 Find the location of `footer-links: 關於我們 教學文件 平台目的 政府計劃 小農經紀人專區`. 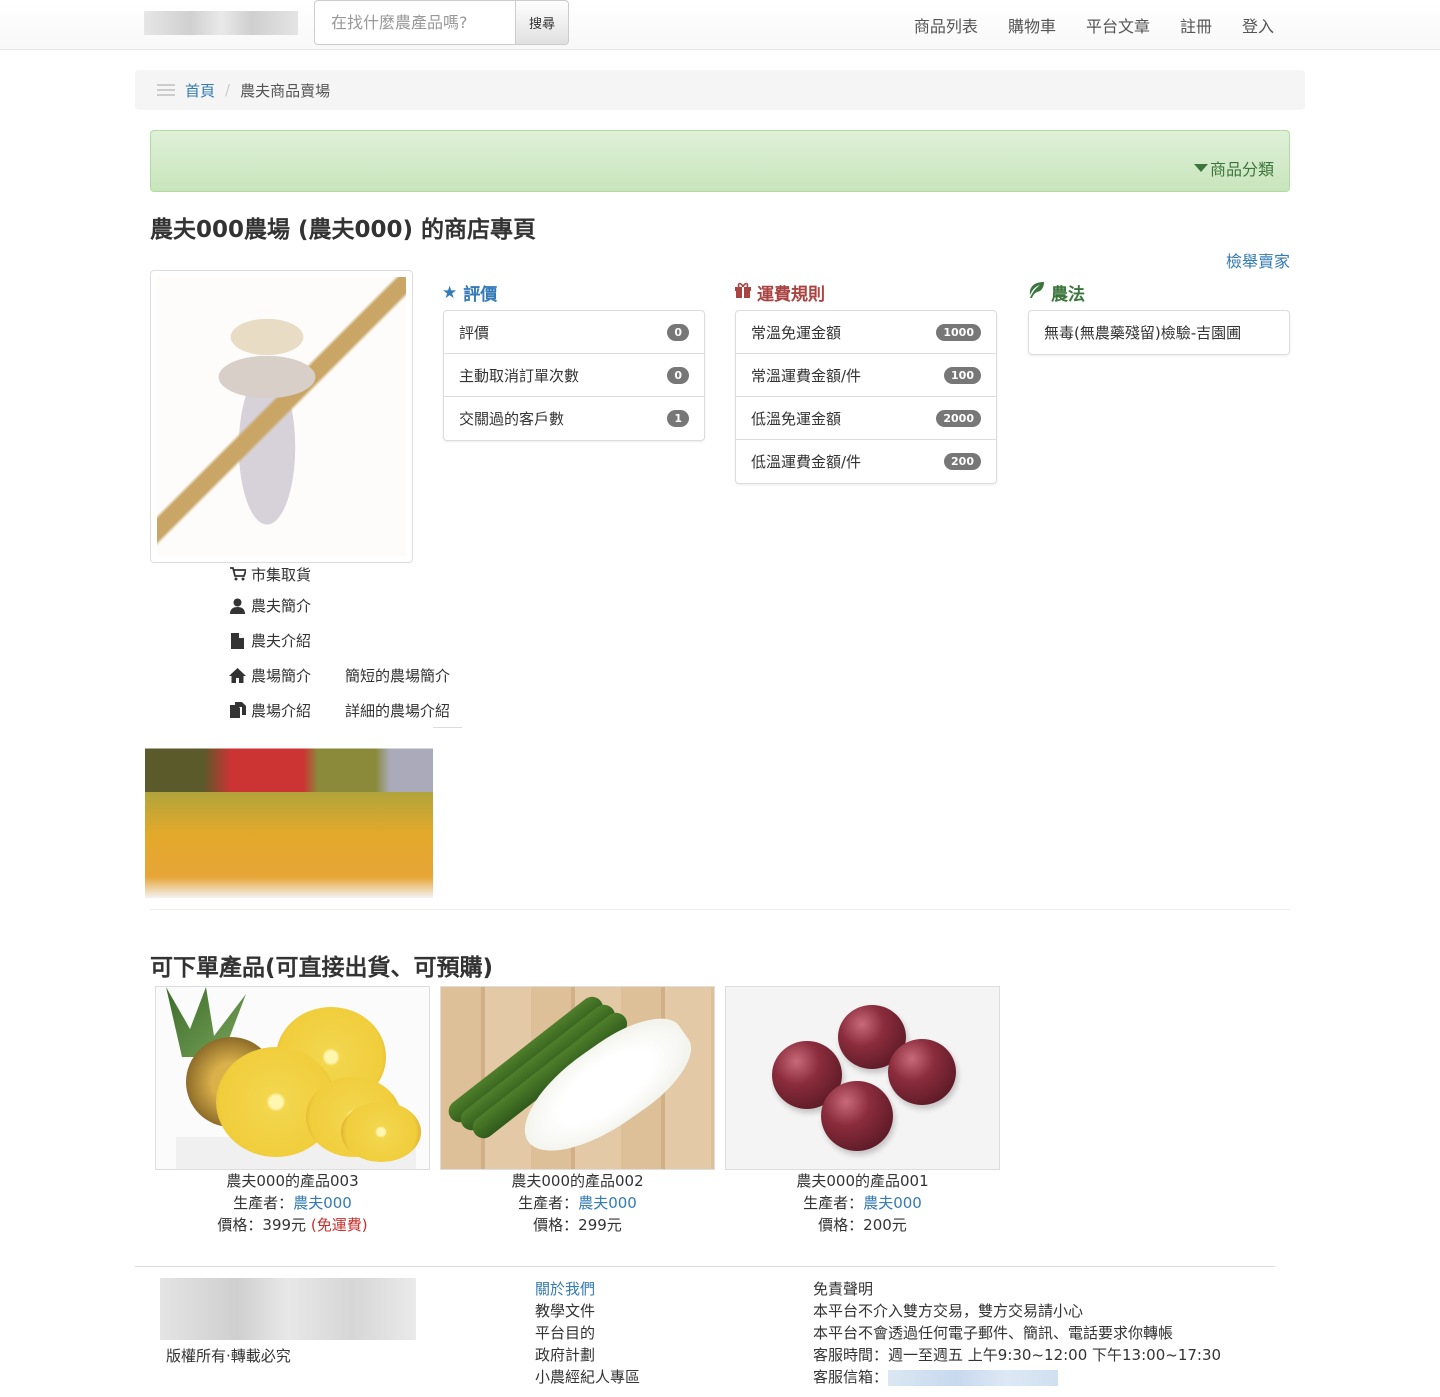

footer-links: 關於我們 教學文件 平台目的 政府計劃 小農經紀人專區 is located at coordinates (587, 1333).